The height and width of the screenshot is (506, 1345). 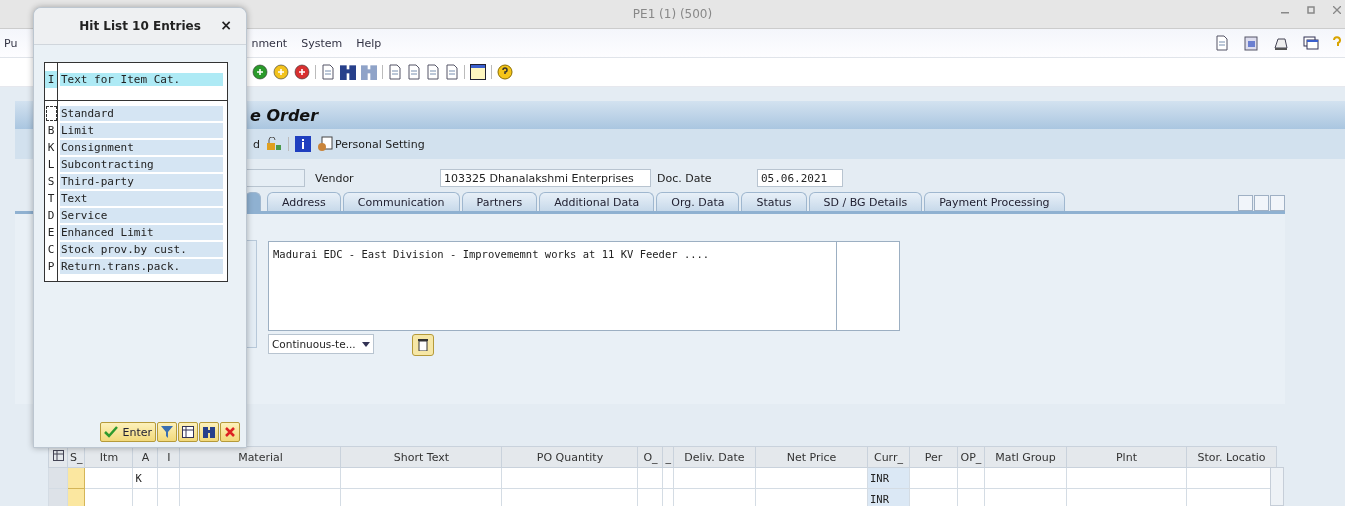 What do you see at coordinates (51, 249) in the screenshot?
I see `entry-key: C` at bounding box center [51, 249].